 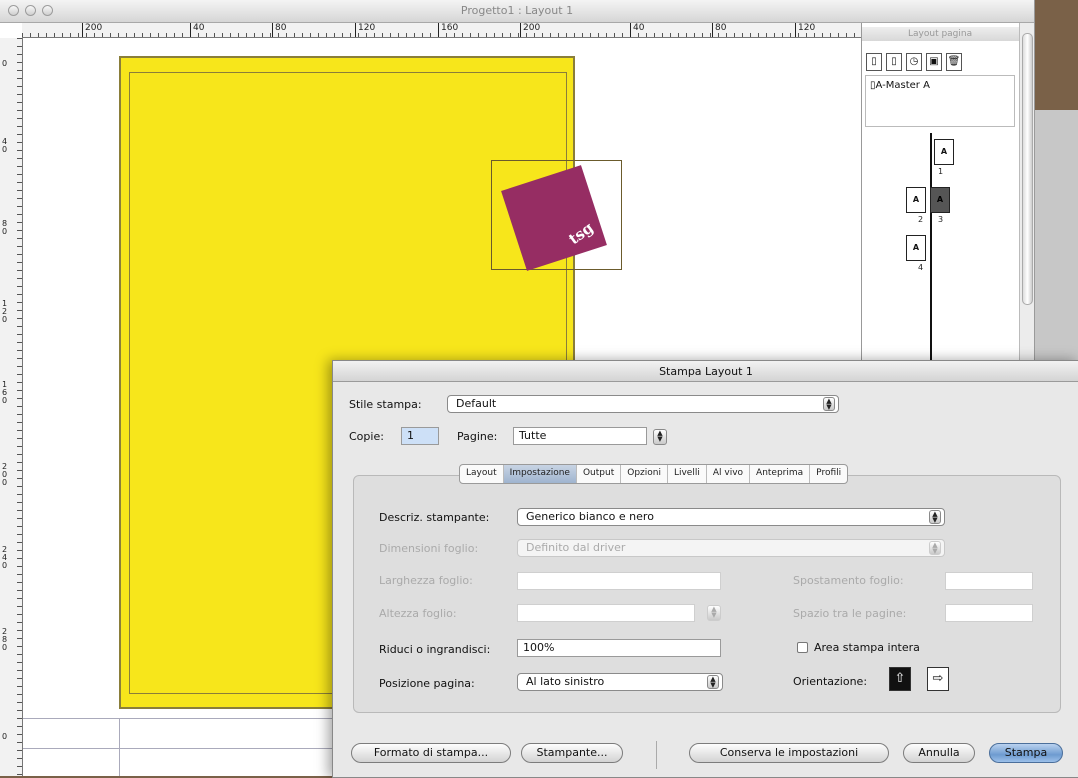 I want to click on pages-spine, so click(x=931, y=248).